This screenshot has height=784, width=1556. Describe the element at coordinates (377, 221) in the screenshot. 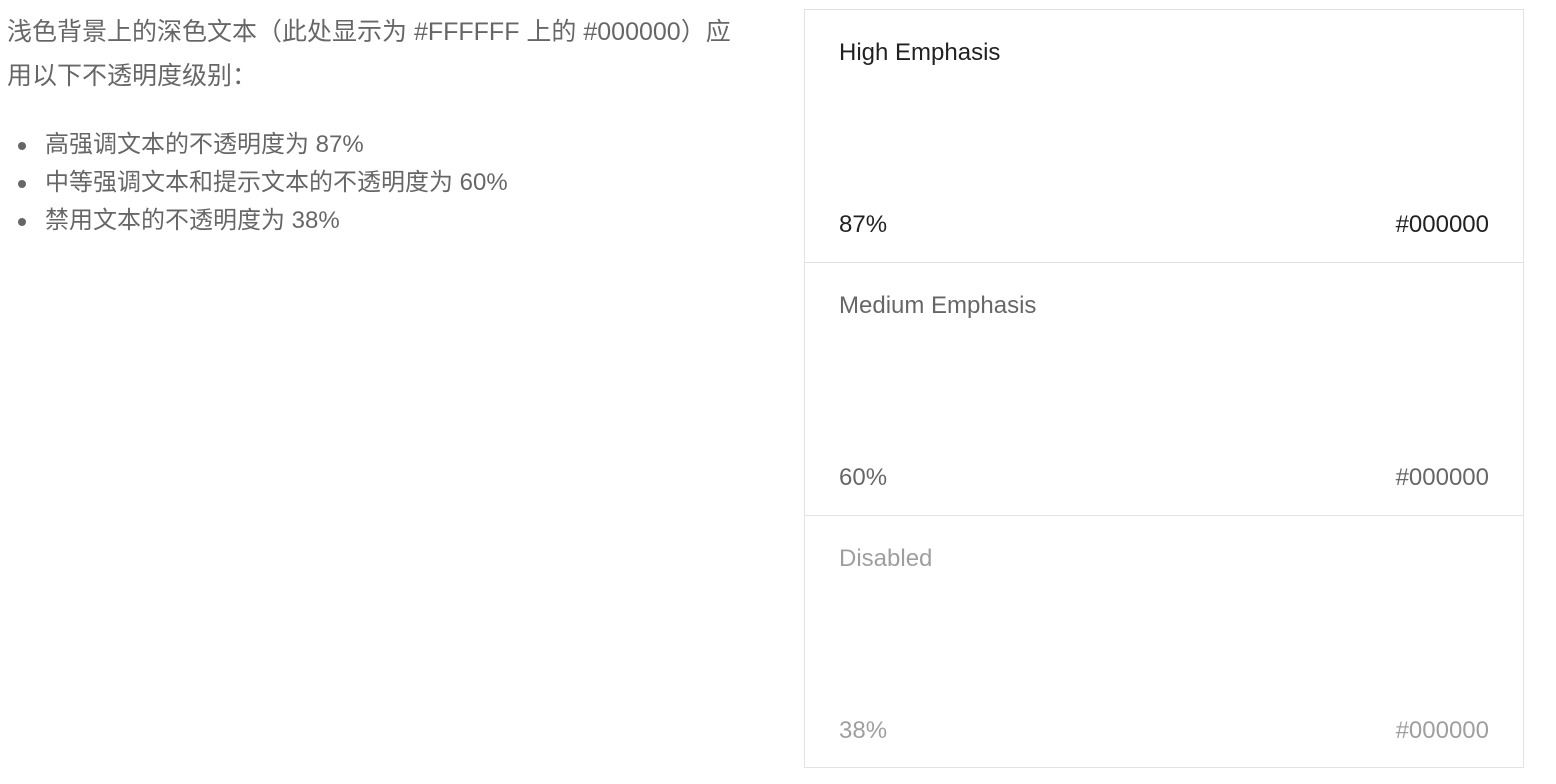

I see `bullet-item-disabled: 禁用文本的不透明度为 38%` at that location.